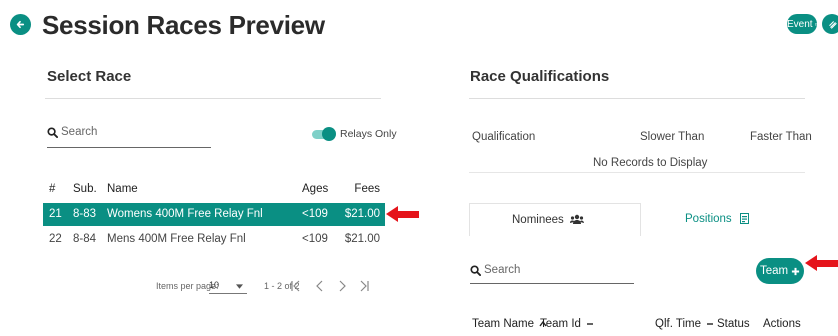 This screenshot has width=838, height=336. Describe the element at coordinates (89, 76) in the screenshot. I see `select-race-title: Select Race` at that location.